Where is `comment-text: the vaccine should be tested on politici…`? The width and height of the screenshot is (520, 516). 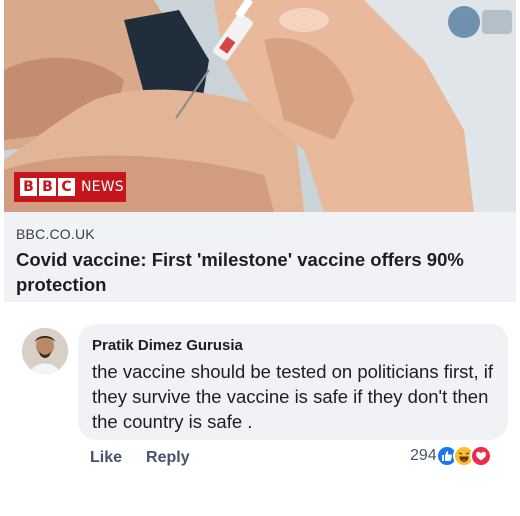
comment-text: the vaccine should be tested on politici… is located at coordinates (293, 396).